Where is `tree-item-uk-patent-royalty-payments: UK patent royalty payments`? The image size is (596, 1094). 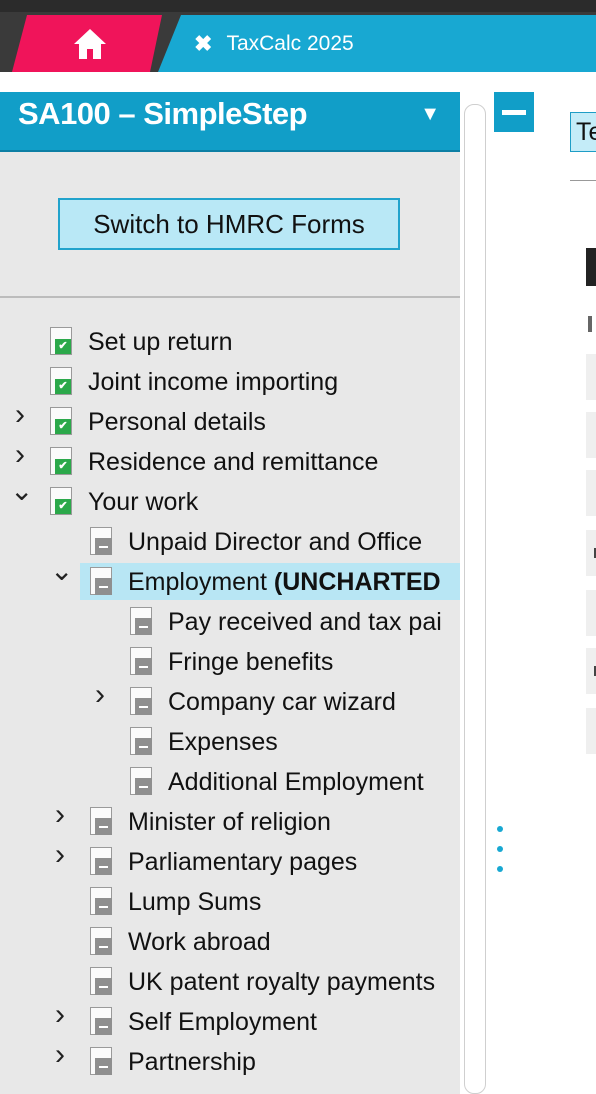 tree-item-uk-patent-royalty-payments: UK patent royalty payments is located at coordinates (230, 982).